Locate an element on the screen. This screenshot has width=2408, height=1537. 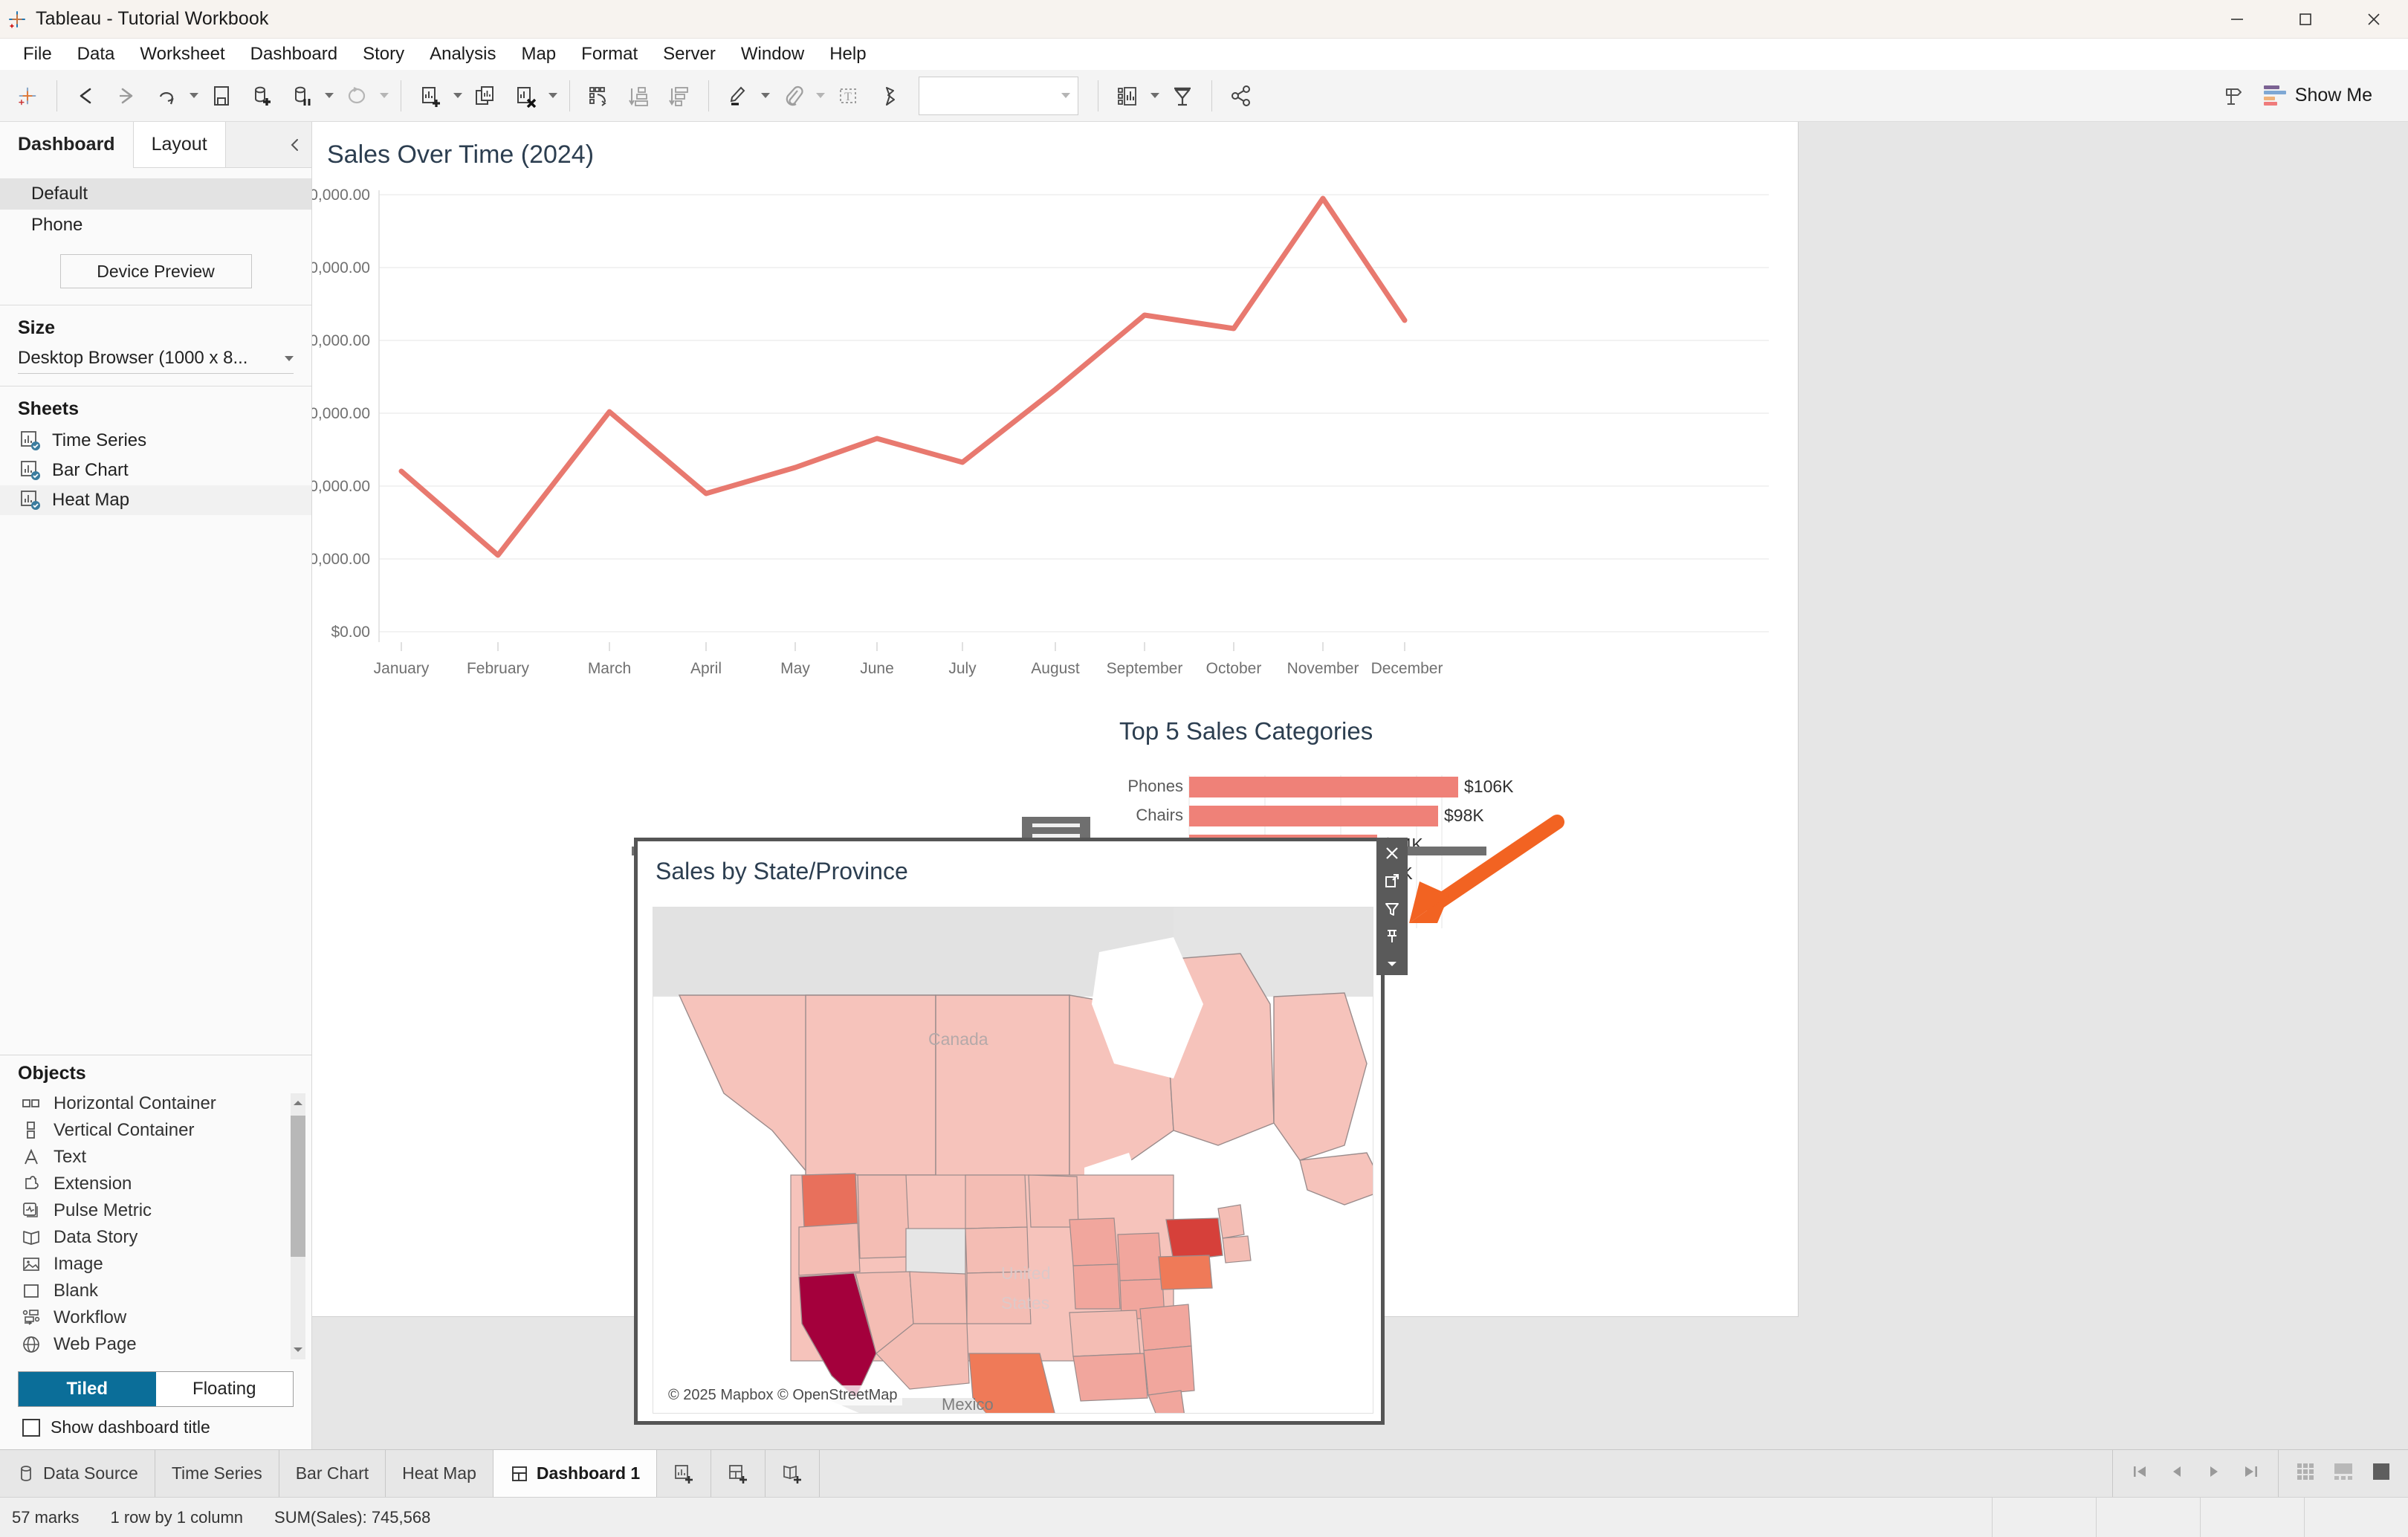
tiled-button: Tiled is located at coordinates (88, 1389).